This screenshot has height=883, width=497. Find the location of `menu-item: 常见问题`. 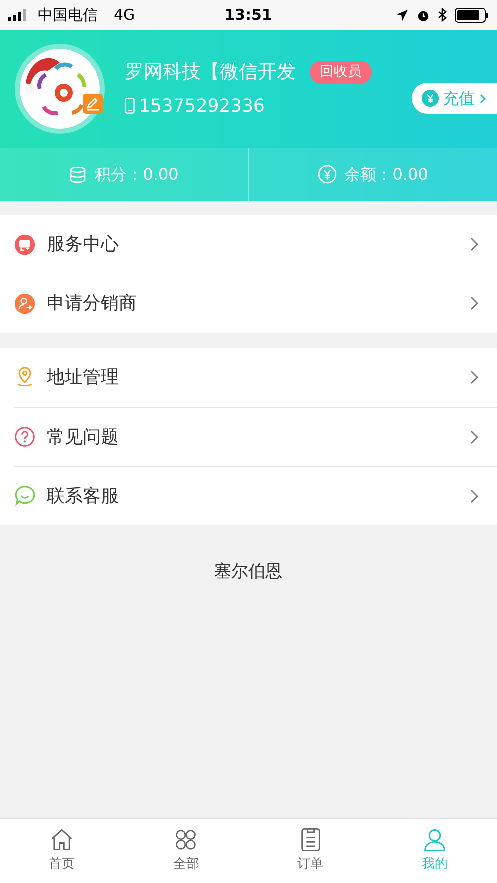

menu-item: 常见问题 is located at coordinates (255, 436).